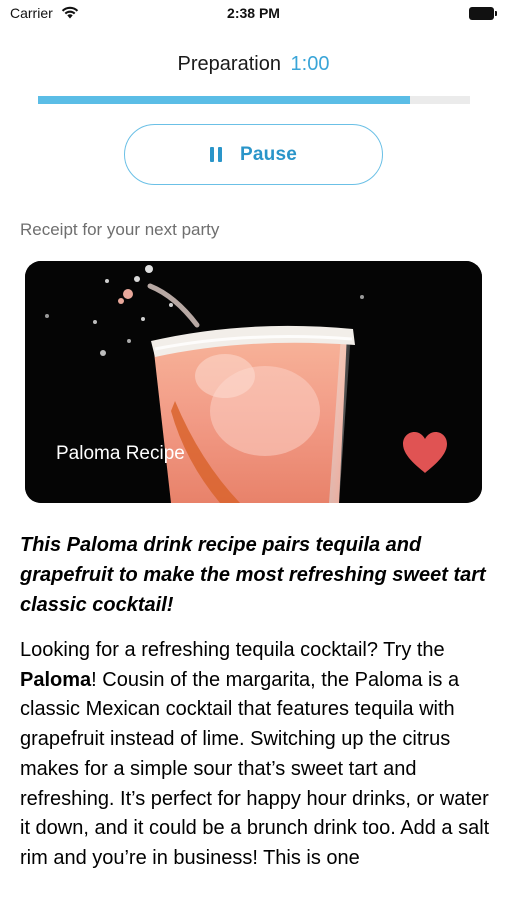  Describe the element at coordinates (483, 13) in the screenshot. I see `battery-icon` at that location.